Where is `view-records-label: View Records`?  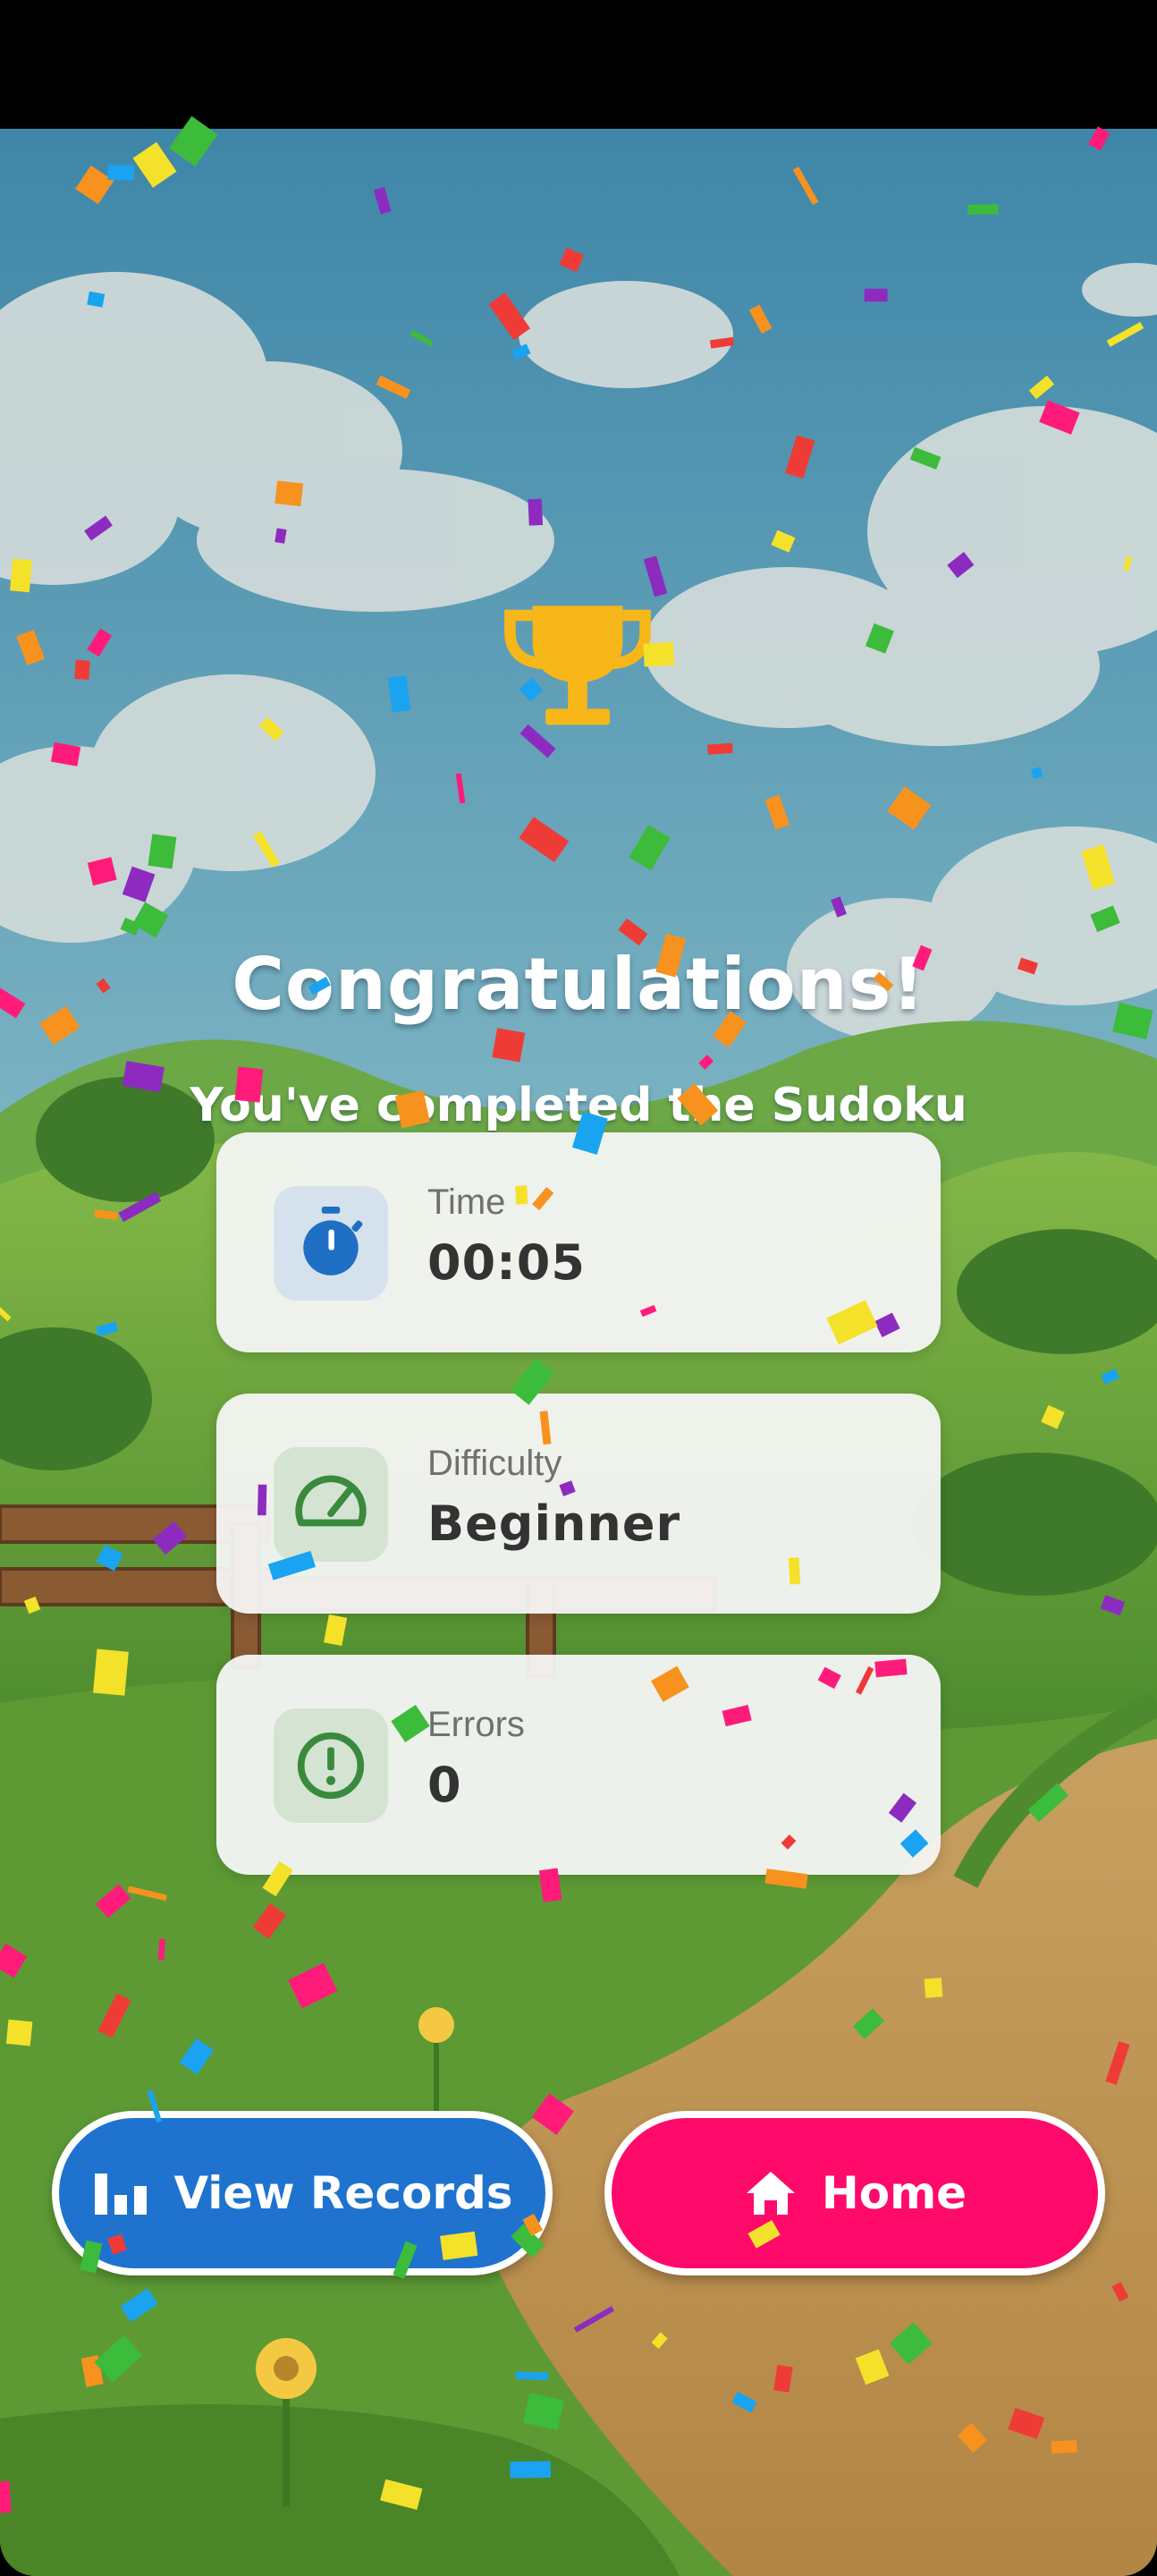 view-records-label: View Records is located at coordinates (343, 2193).